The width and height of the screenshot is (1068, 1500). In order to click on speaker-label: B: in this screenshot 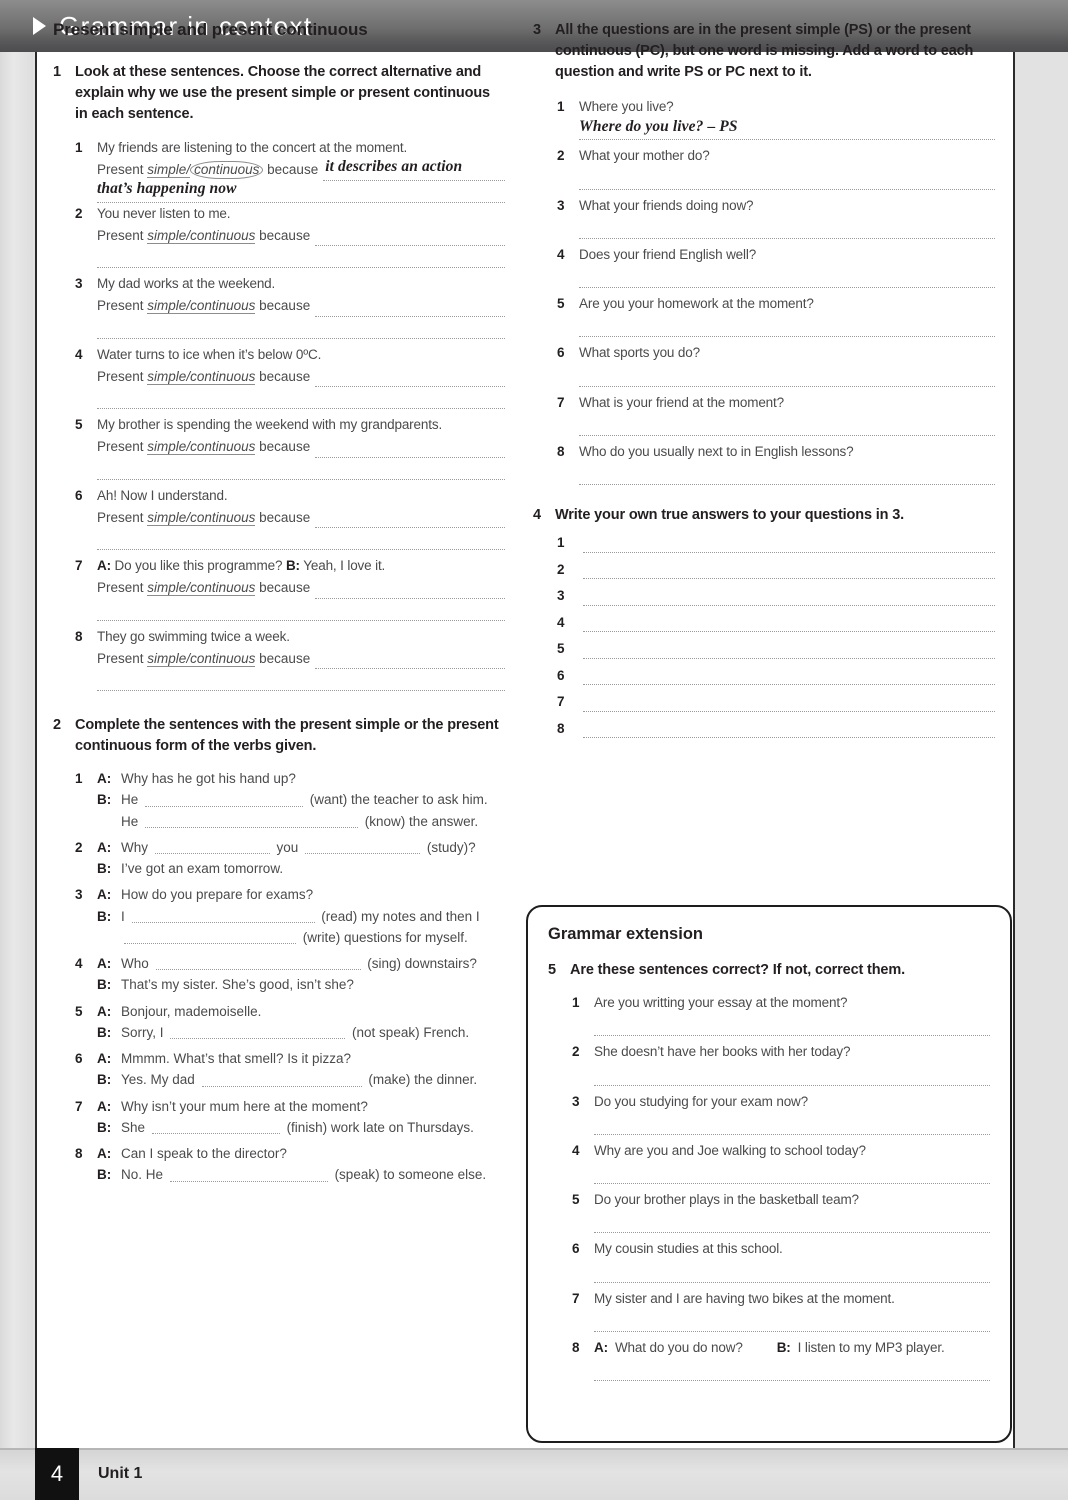, I will do `click(104, 916)`.